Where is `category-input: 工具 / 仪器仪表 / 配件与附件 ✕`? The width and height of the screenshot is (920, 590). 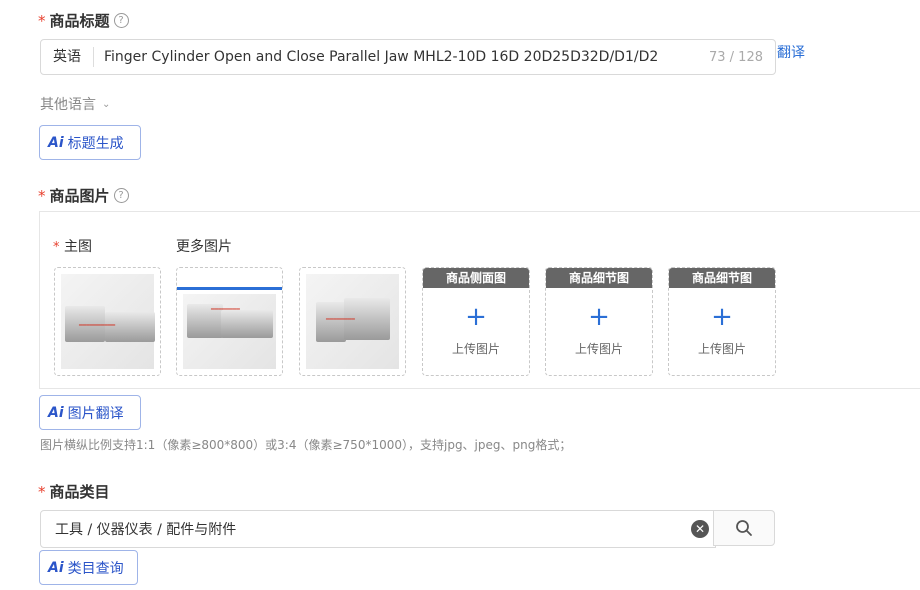 category-input: 工具 / 仪器仪表 / 配件与附件 ✕ is located at coordinates (378, 529).